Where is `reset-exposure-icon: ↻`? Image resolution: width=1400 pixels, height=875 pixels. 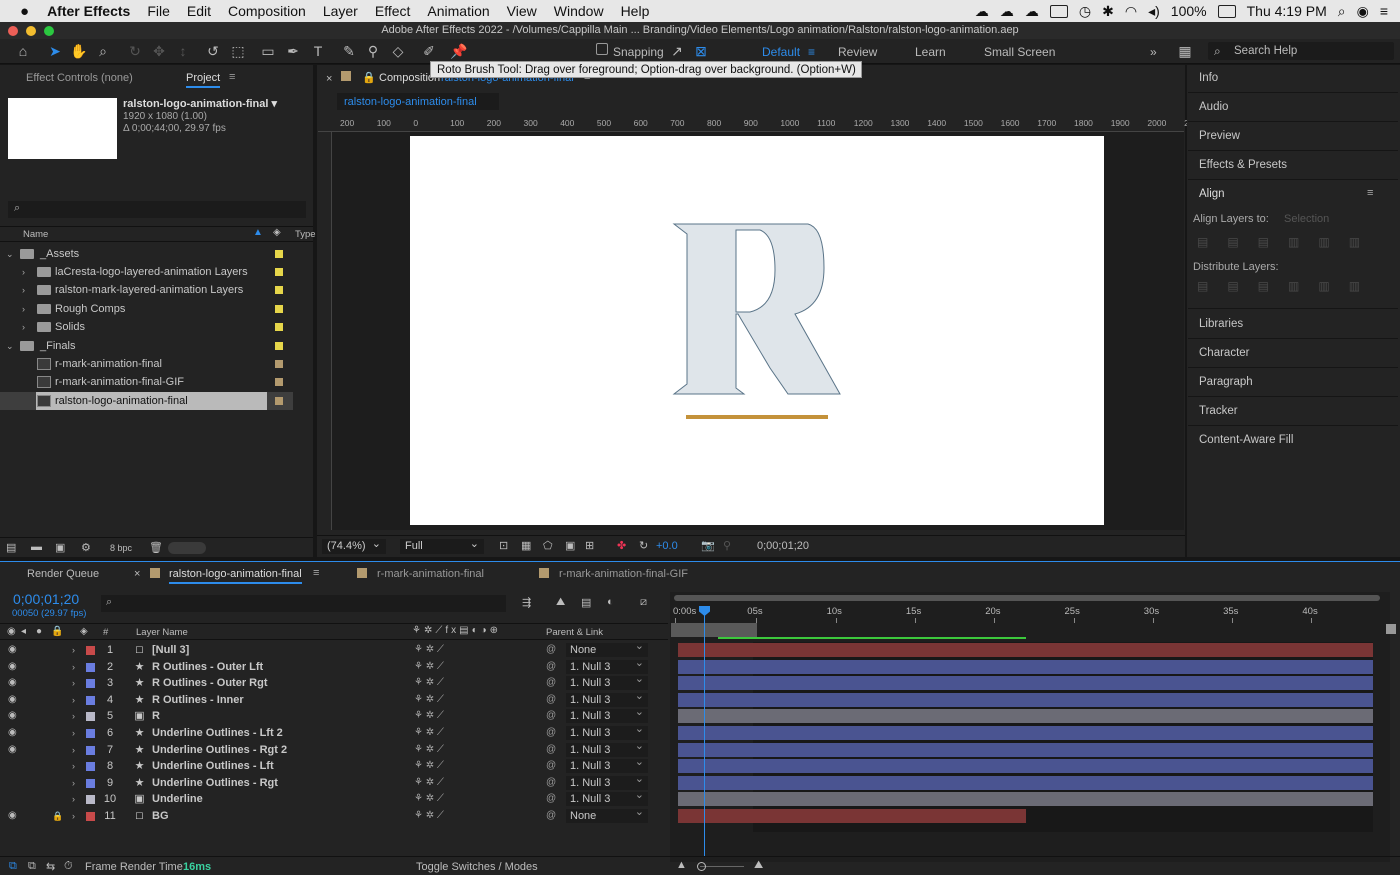 reset-exposure-icon: ↻ is located at coordinates (643, 545).